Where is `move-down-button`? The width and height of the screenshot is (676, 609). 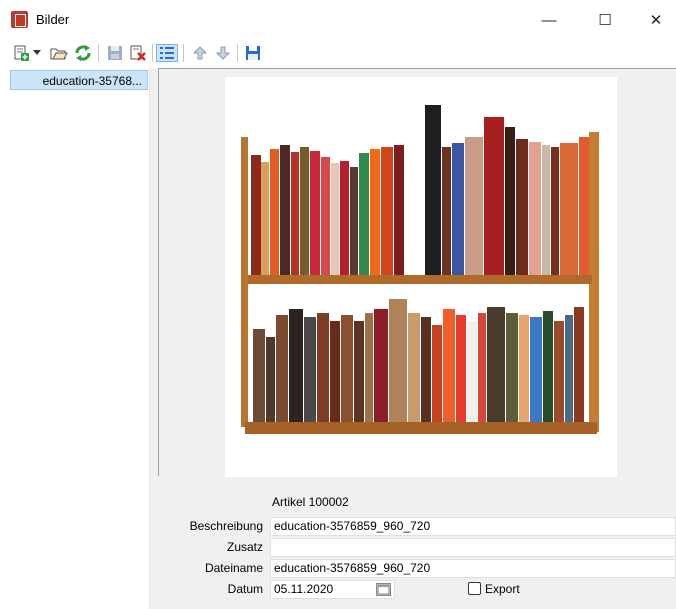
move-down-button is located at coordinates (223, 53).